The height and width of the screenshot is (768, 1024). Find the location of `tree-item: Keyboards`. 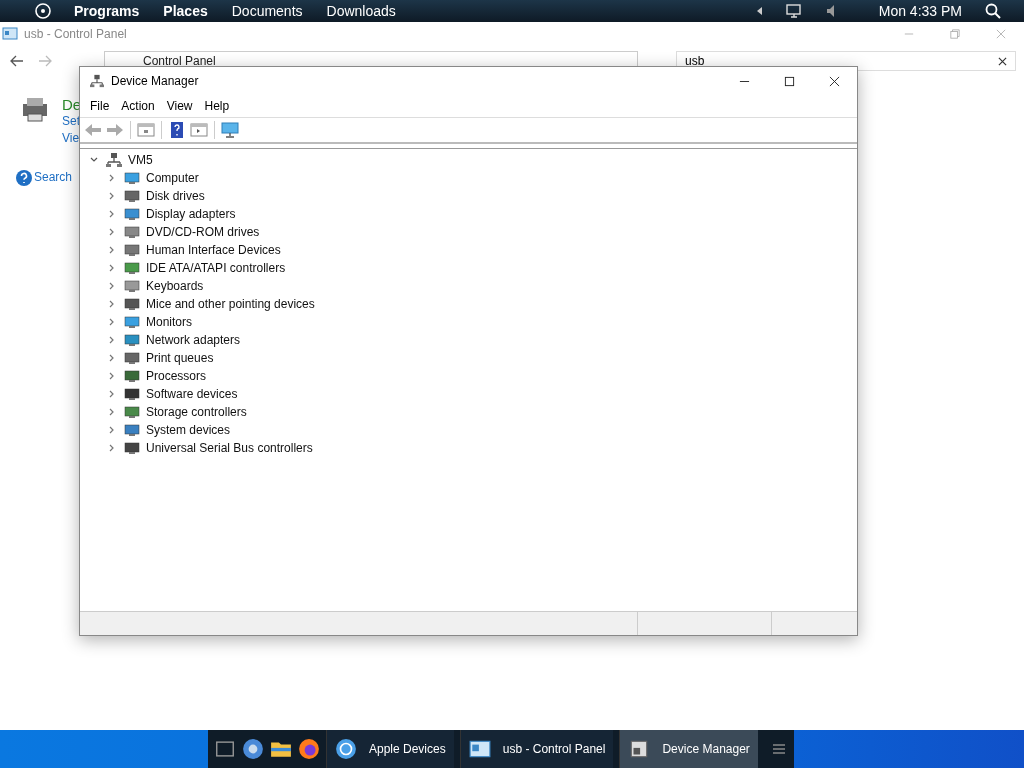

tree-item: Keyboards is located at coordinates (175, 286).